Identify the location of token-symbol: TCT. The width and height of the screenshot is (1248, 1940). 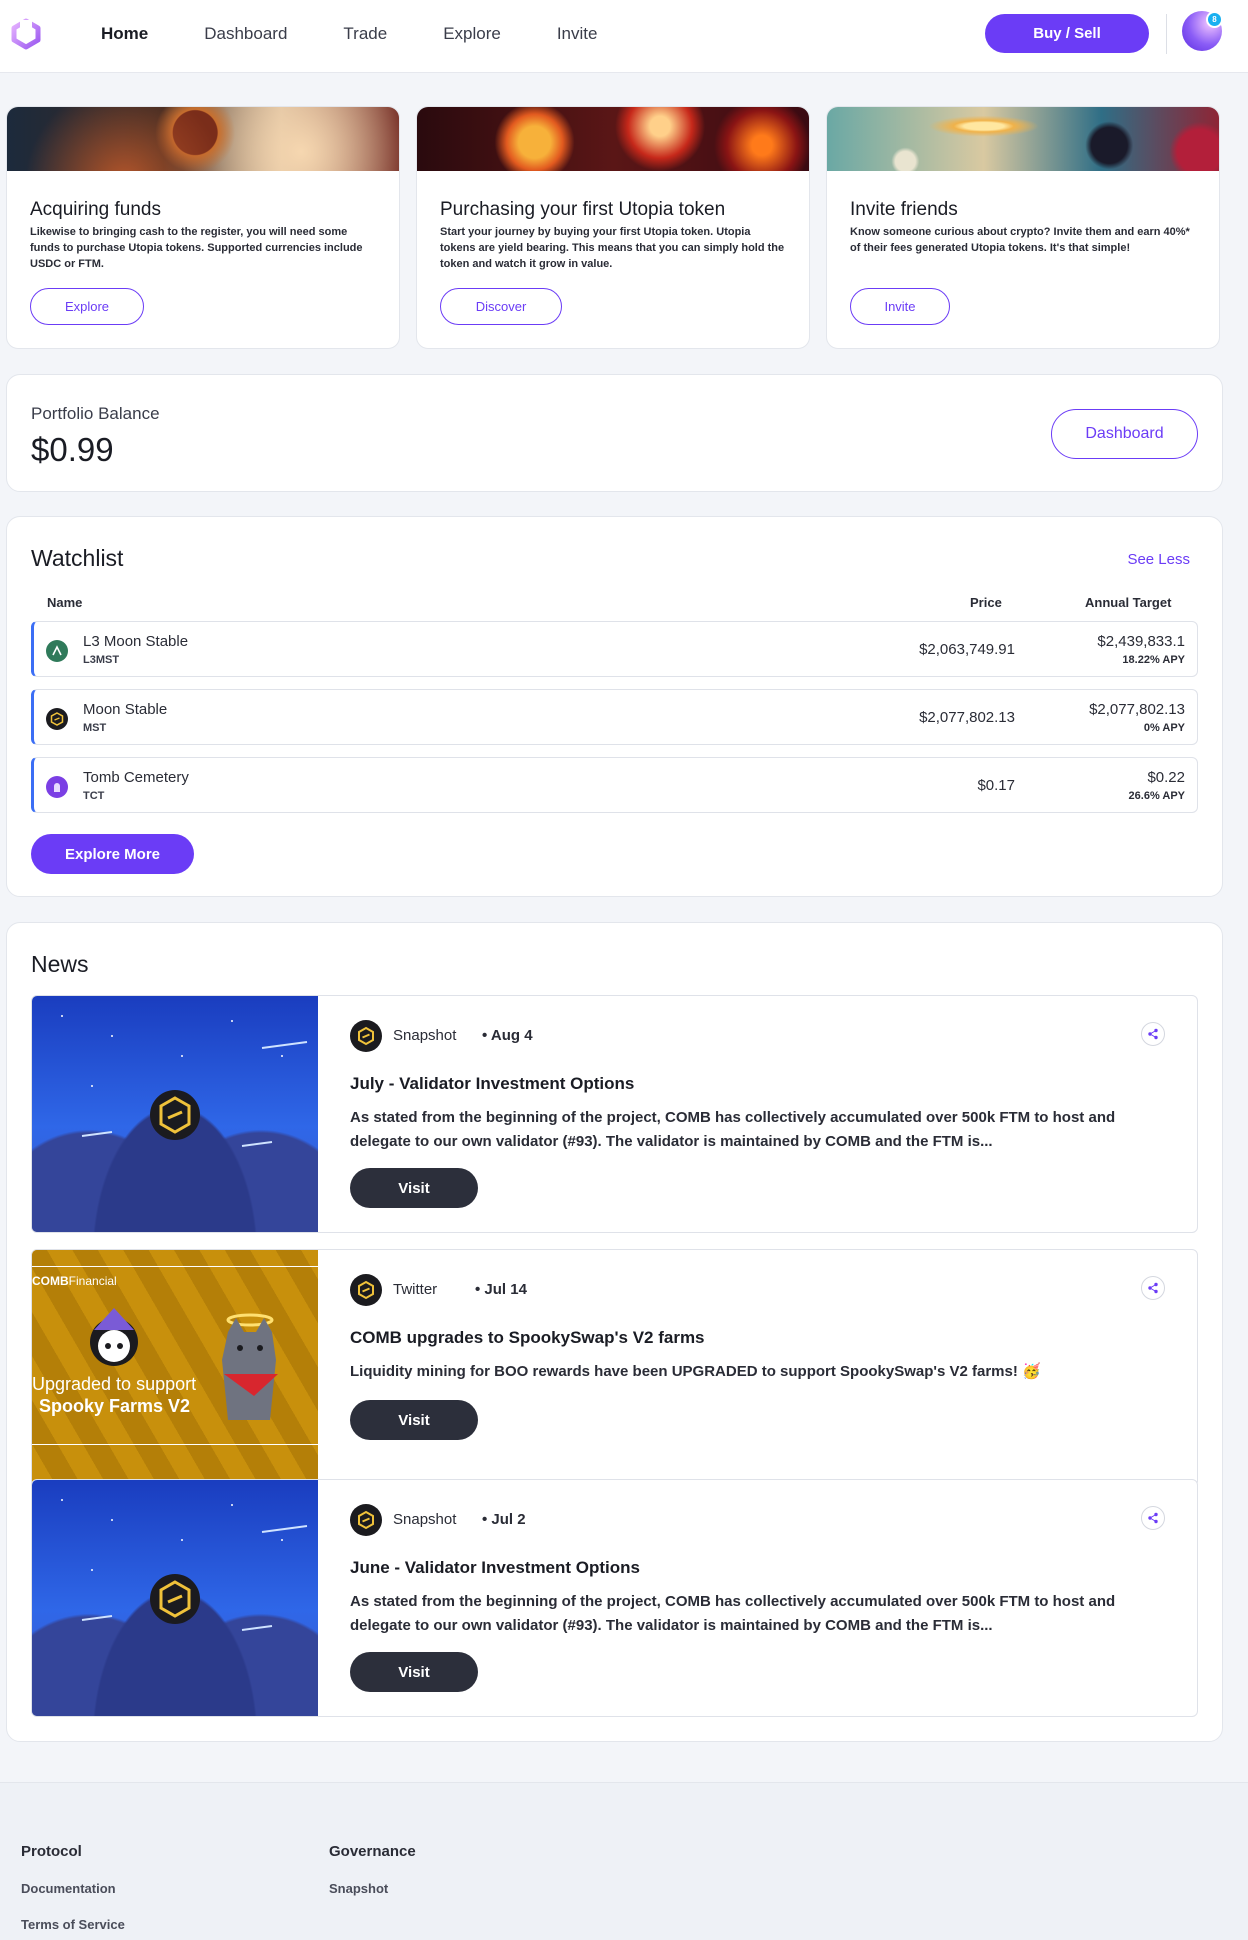
(94, 796).